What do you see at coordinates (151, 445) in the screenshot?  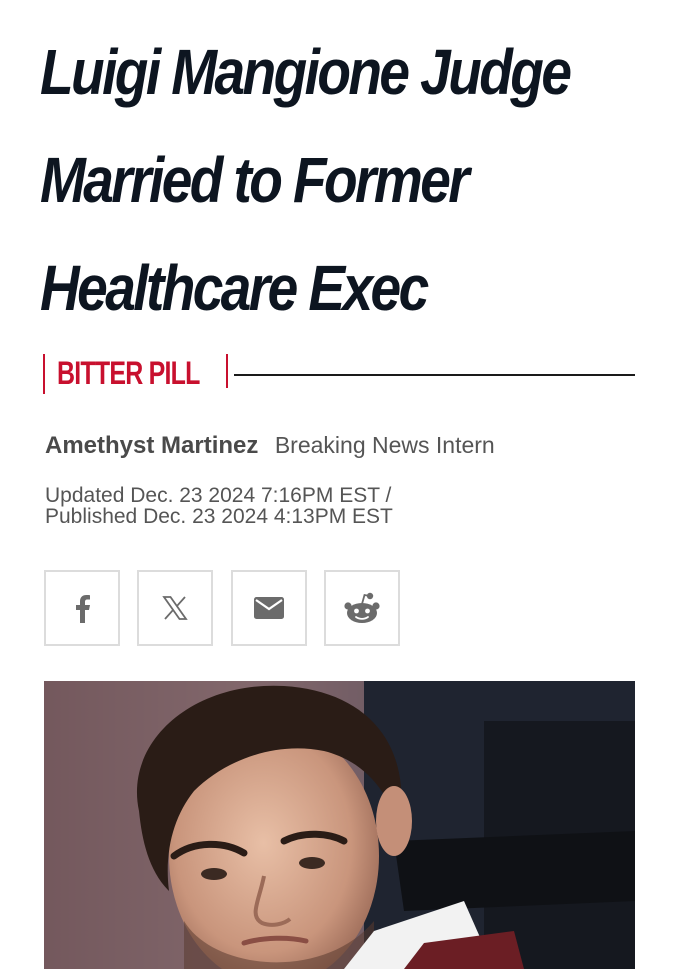 I see `author-link: Amethyst Martinez` at bounding box center [151, 445].